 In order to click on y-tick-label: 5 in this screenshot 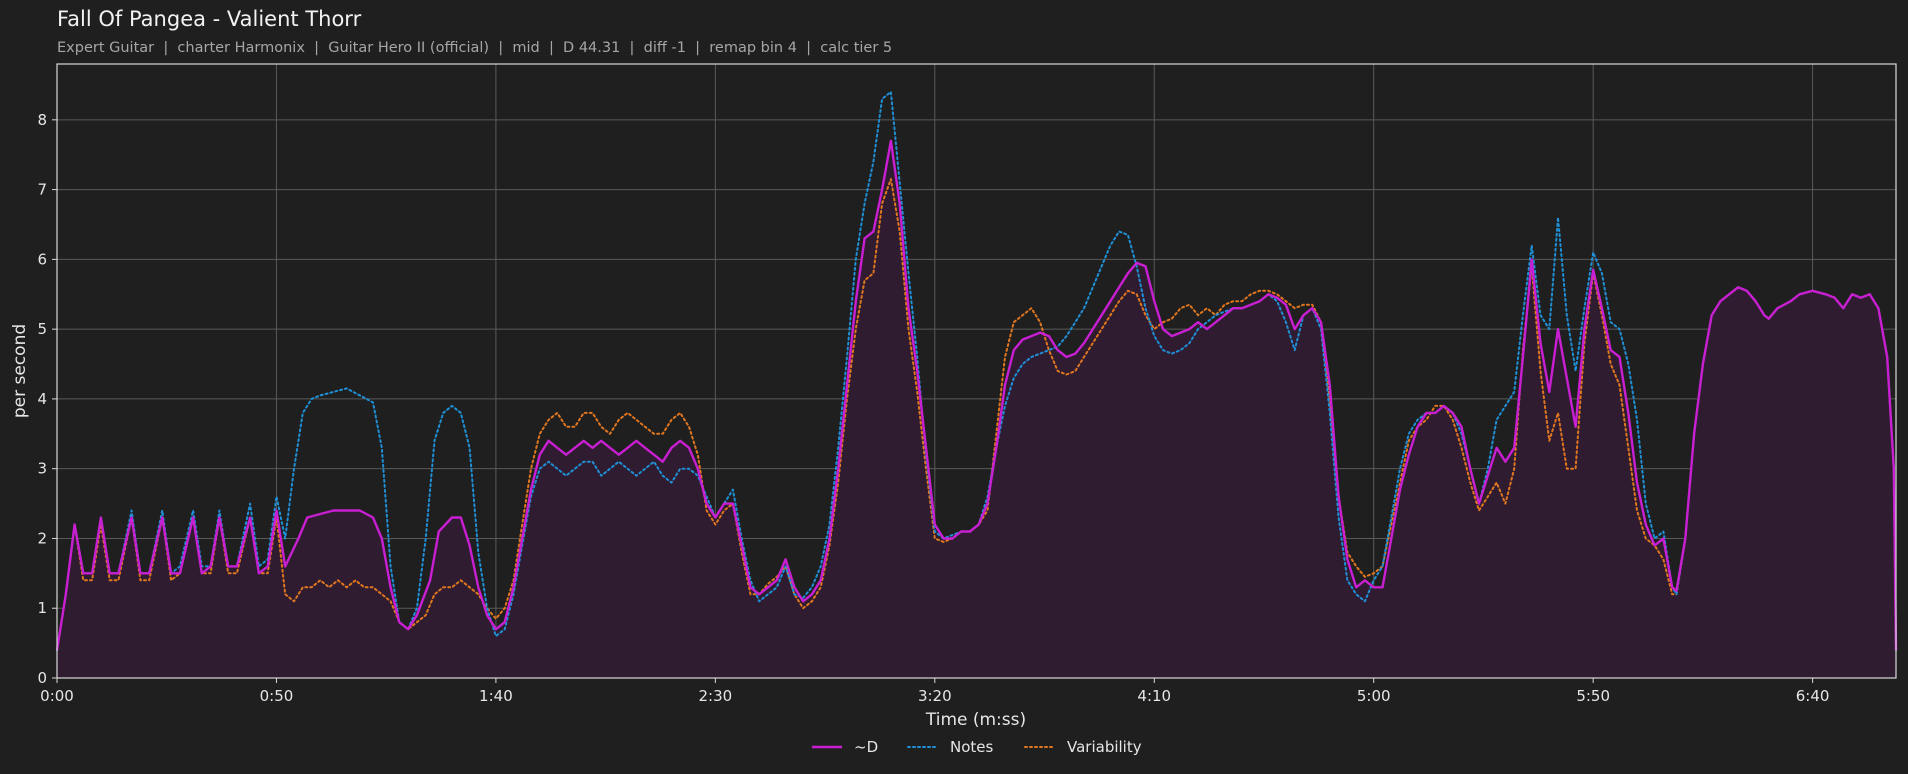, I will do `click(42, 329)`.